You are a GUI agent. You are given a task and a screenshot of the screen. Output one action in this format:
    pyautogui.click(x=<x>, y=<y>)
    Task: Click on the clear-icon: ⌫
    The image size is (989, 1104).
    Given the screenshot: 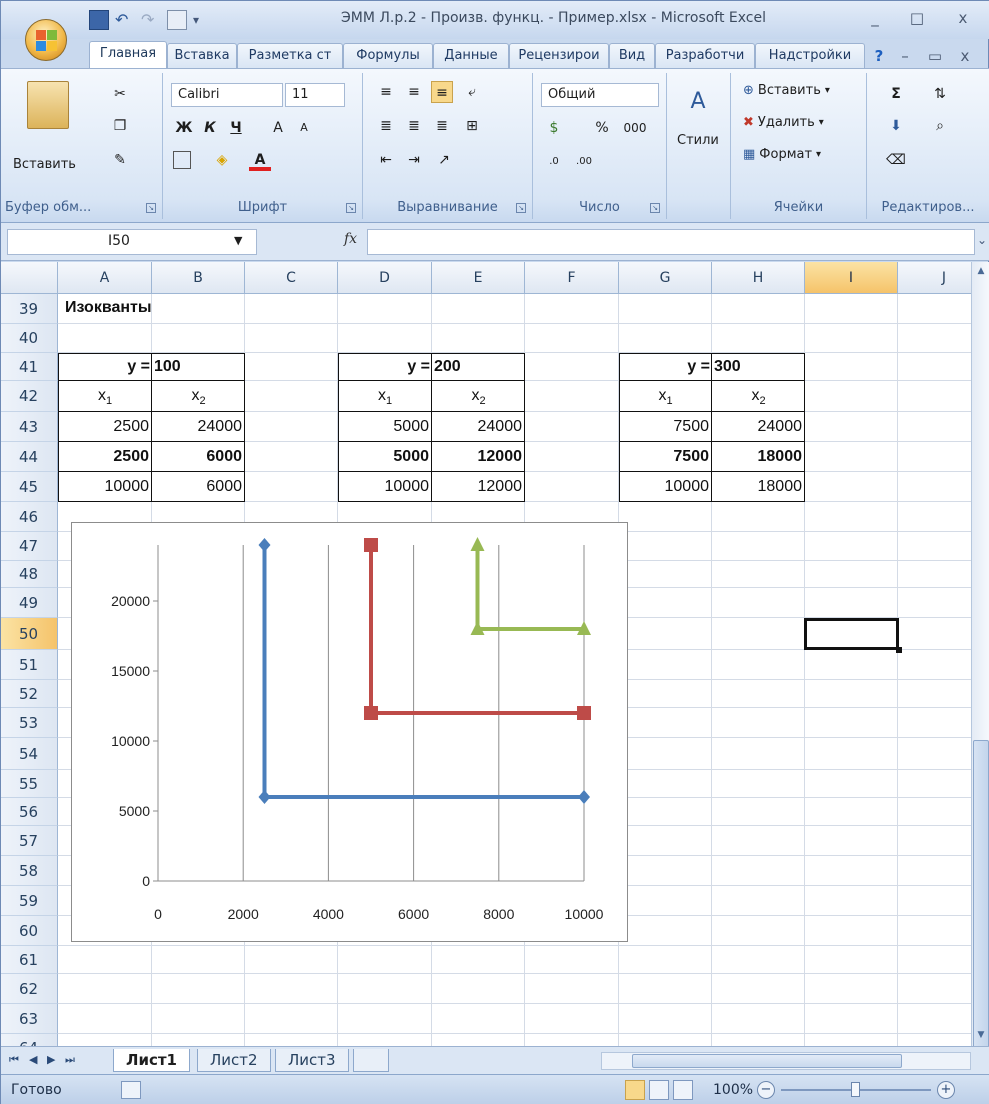 What is the action you would take?
    pyautogui.click(x=896, y=160)
    